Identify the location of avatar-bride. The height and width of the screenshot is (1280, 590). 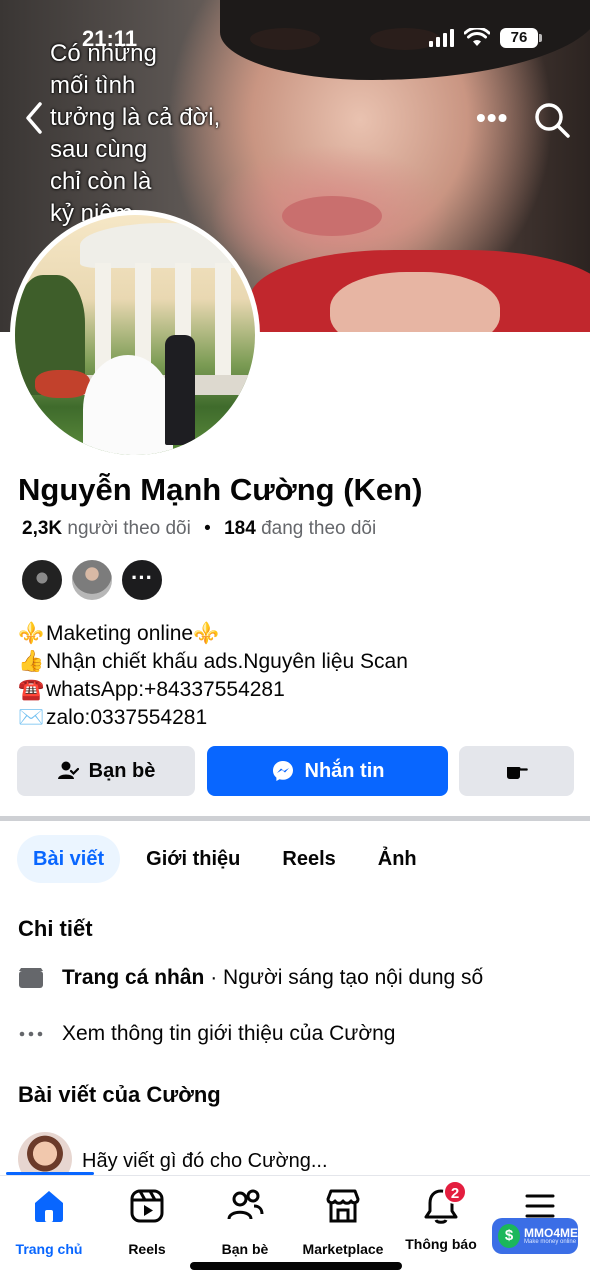
(128, 405).